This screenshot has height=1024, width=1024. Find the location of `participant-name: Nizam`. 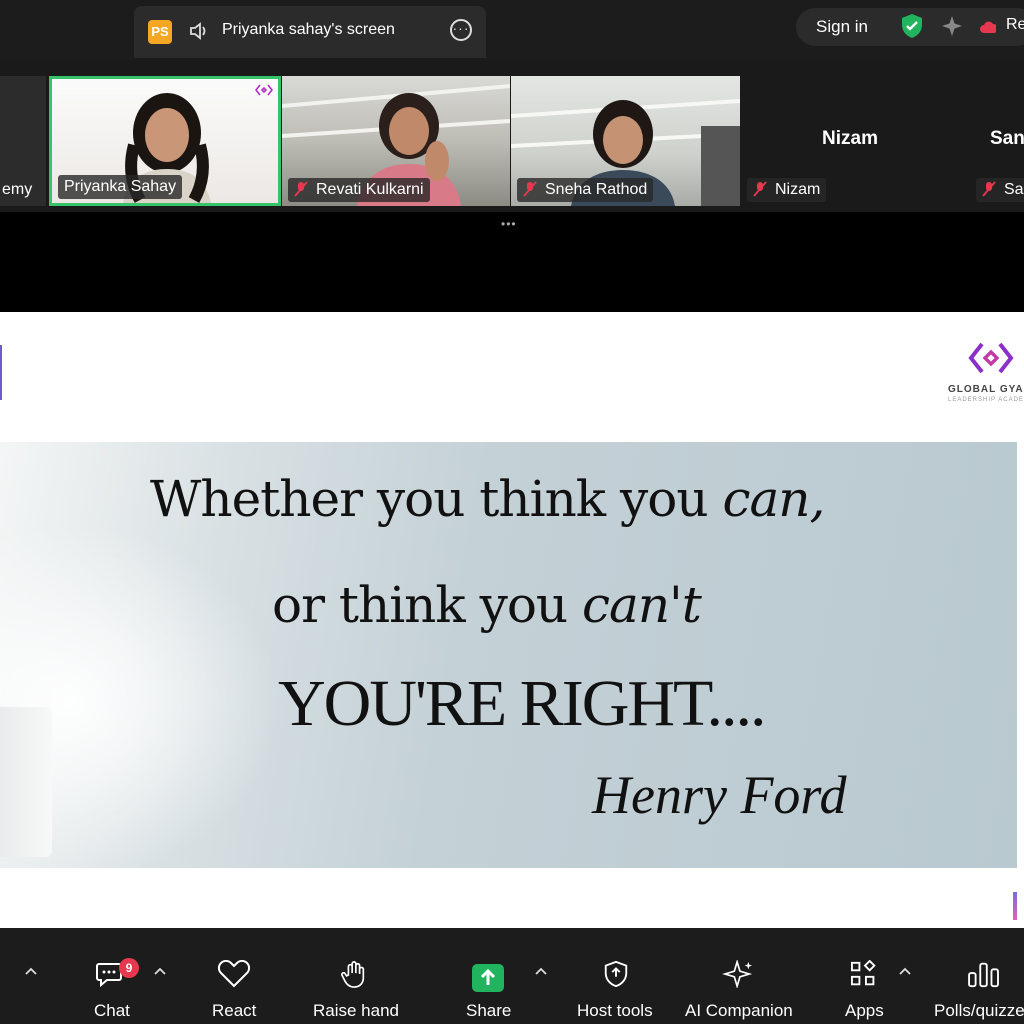

participant-name: Nizam is located at coordinates (787, 190).